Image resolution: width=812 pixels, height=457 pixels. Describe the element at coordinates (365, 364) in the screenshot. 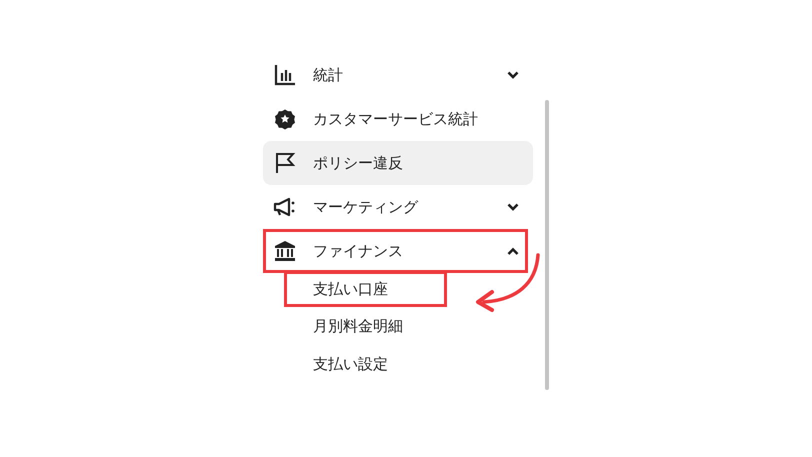

I see `submenu-item: 支払い設定` at that location.